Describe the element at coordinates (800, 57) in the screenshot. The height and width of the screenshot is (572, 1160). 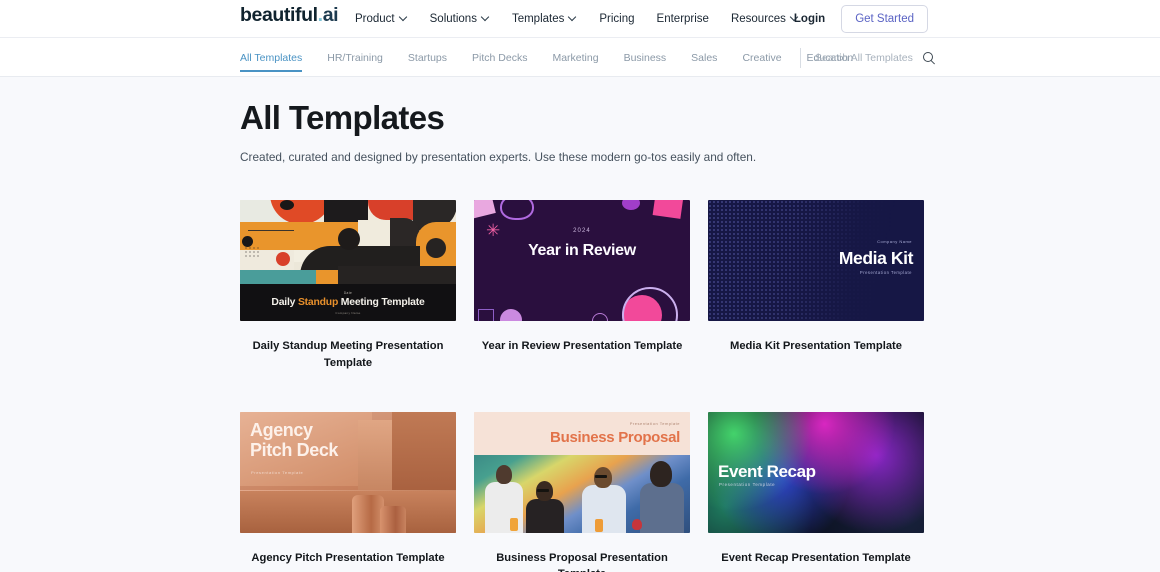
I see `search-divider` at that location.